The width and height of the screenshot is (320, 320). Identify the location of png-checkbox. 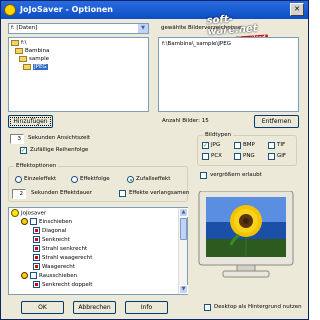
(237, 156).